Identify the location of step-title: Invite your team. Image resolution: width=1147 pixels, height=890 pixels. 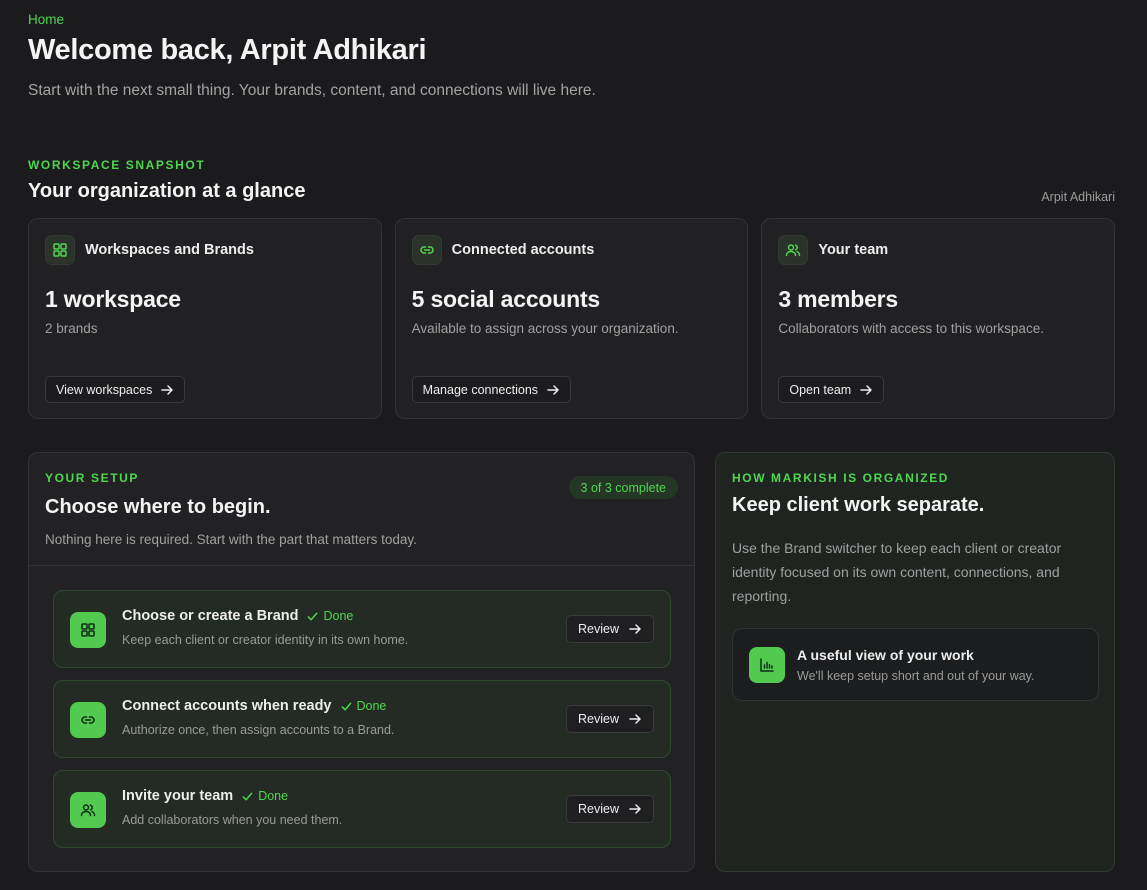
(178, 796).